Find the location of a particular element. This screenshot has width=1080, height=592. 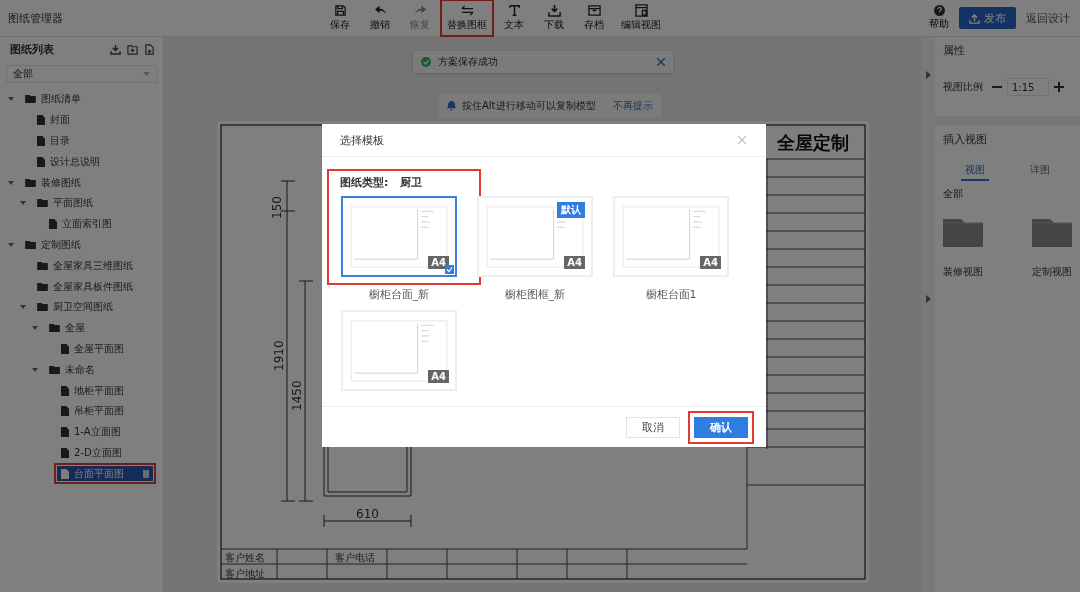

swap-icon is located at coordinates (467, 10).